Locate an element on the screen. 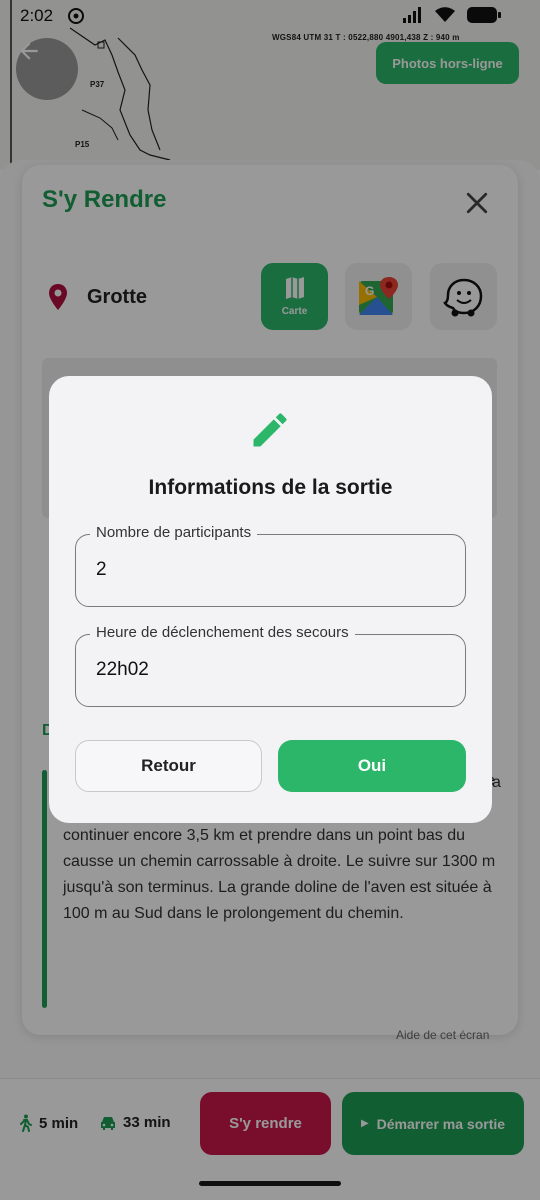 Image resolution: width=540 pixels, height=1200 pixels. participants-input is located at coordinates (266, 570).